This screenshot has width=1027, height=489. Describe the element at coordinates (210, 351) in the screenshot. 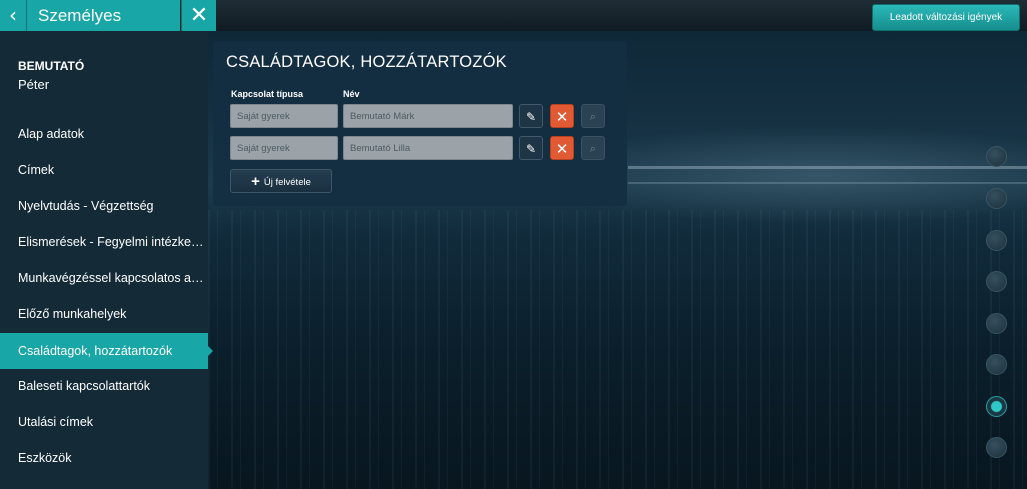

I see `active-indicator-arrow` at that location.